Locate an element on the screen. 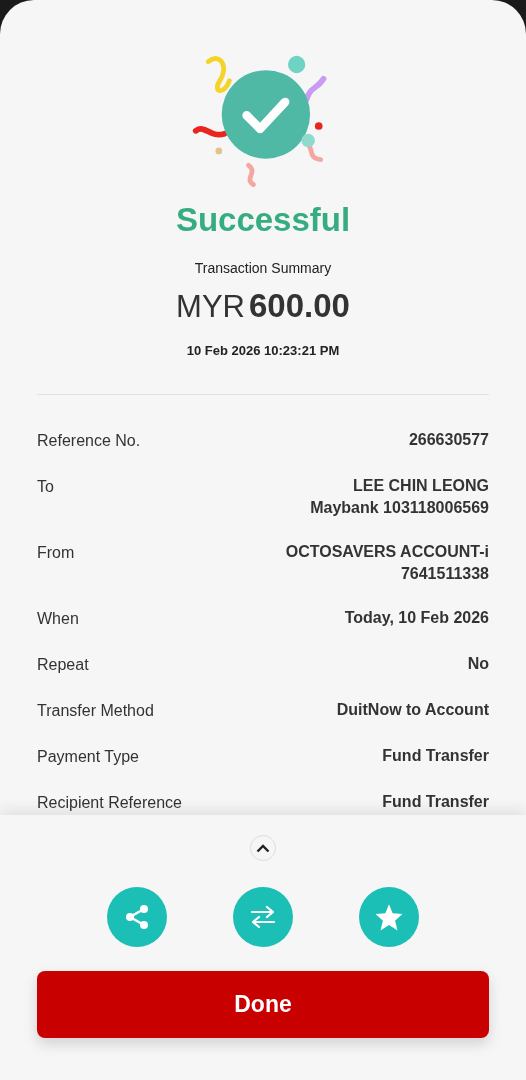 The image size is (526, 1080). detail-label: Recipient Reference is located at coordinates (109, 803).